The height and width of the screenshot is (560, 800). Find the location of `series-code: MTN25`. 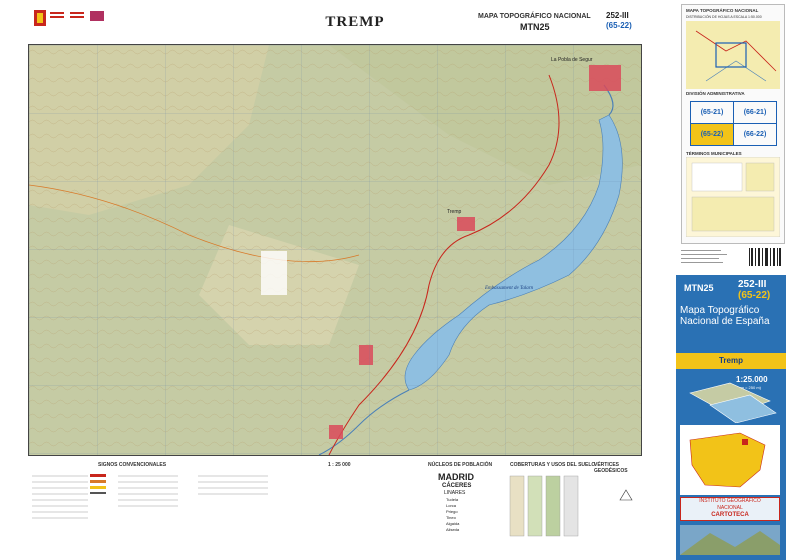

series-code: MTN25 is located at coordinates (535, 27).